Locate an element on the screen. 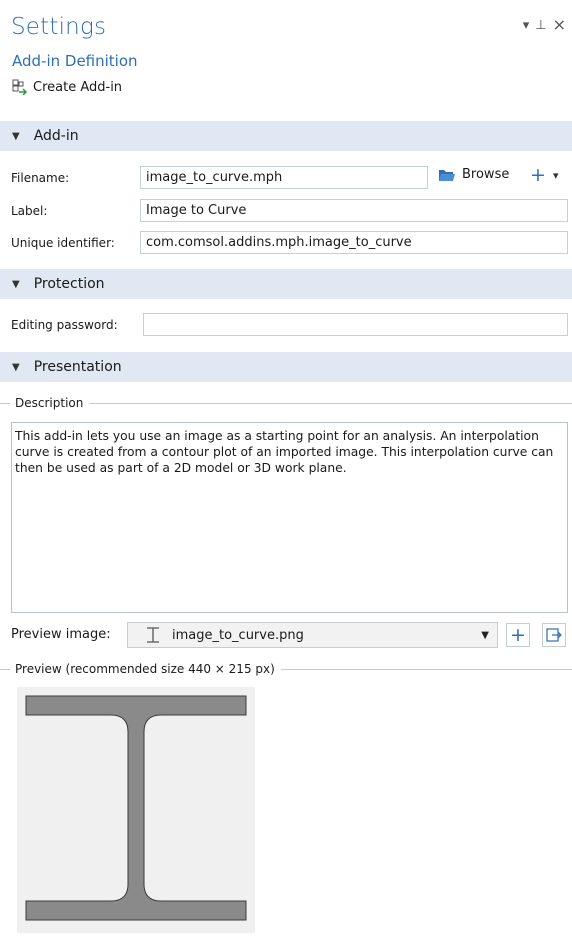  chevron-down-icon: ▼ is located at coordinates (485, 635).